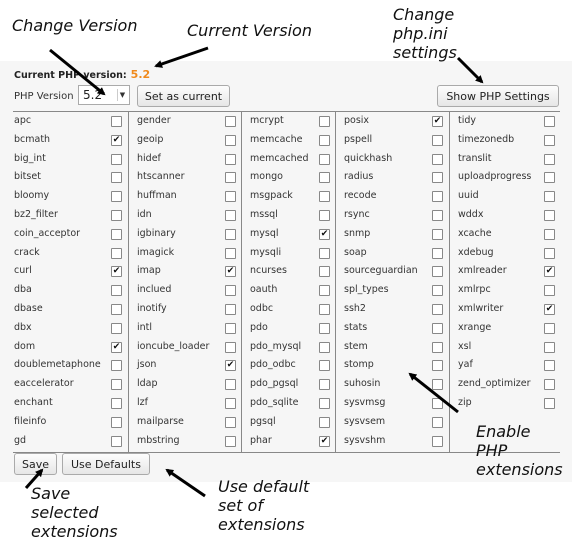  I want to click on save-button: Save, so click(35, 464).